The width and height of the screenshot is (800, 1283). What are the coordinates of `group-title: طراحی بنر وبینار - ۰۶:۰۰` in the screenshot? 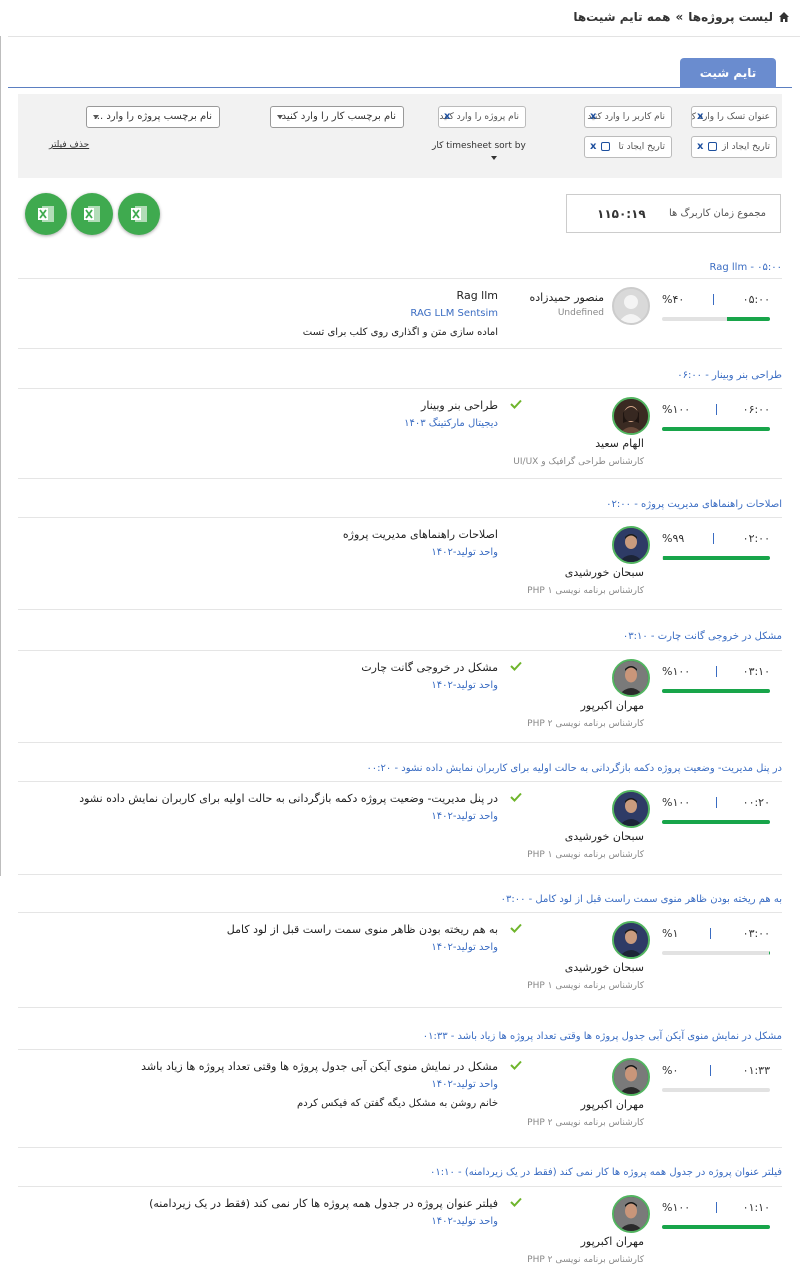 It's located at (729, 375).